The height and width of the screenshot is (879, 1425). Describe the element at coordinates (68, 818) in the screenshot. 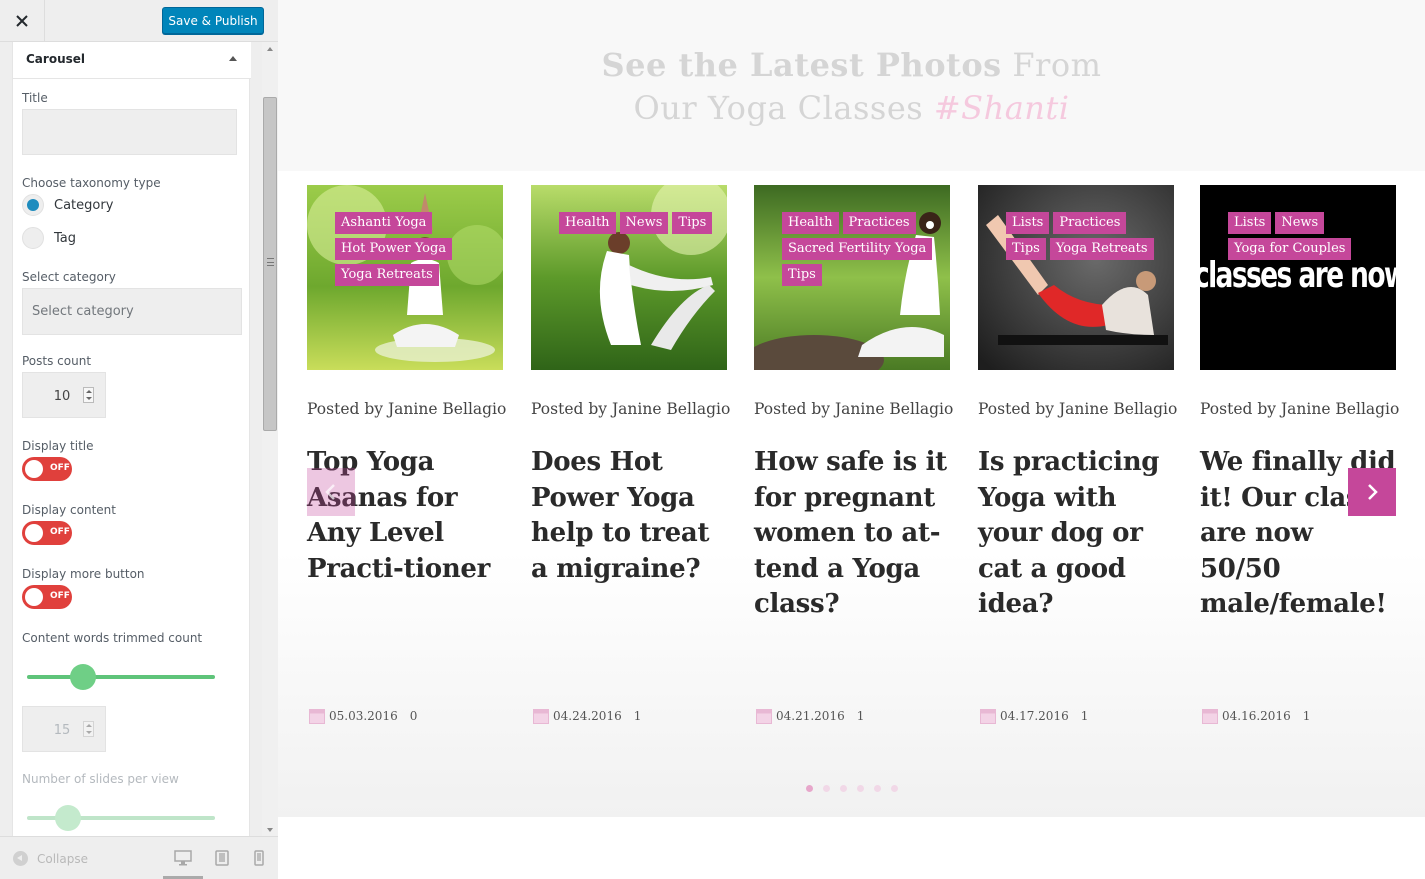

I see `slides-per-view-slider-handle` at that location.